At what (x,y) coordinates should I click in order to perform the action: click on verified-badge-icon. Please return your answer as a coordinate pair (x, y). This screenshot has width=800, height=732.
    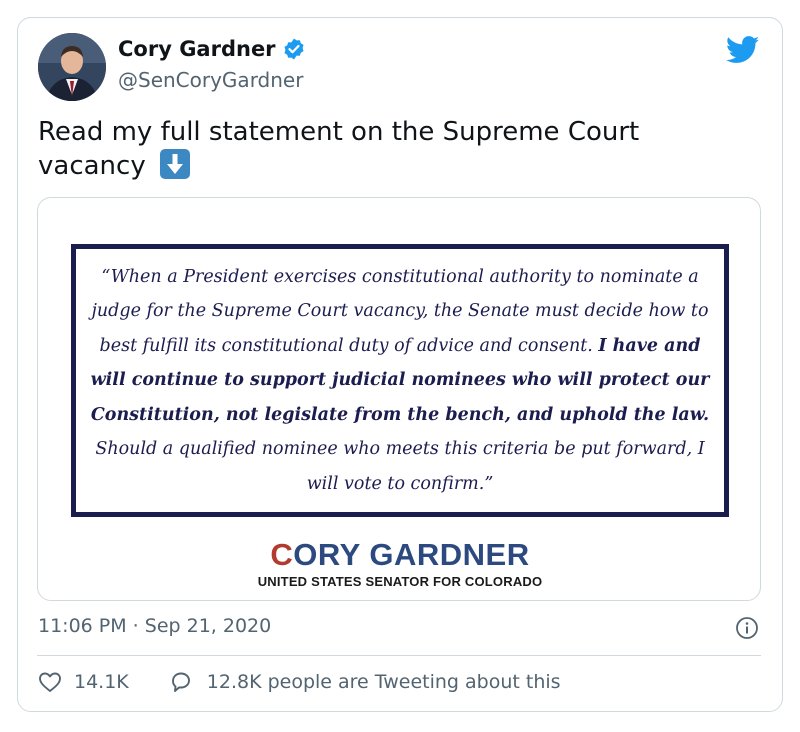
    Looking at the image, I should click on (294, 49).